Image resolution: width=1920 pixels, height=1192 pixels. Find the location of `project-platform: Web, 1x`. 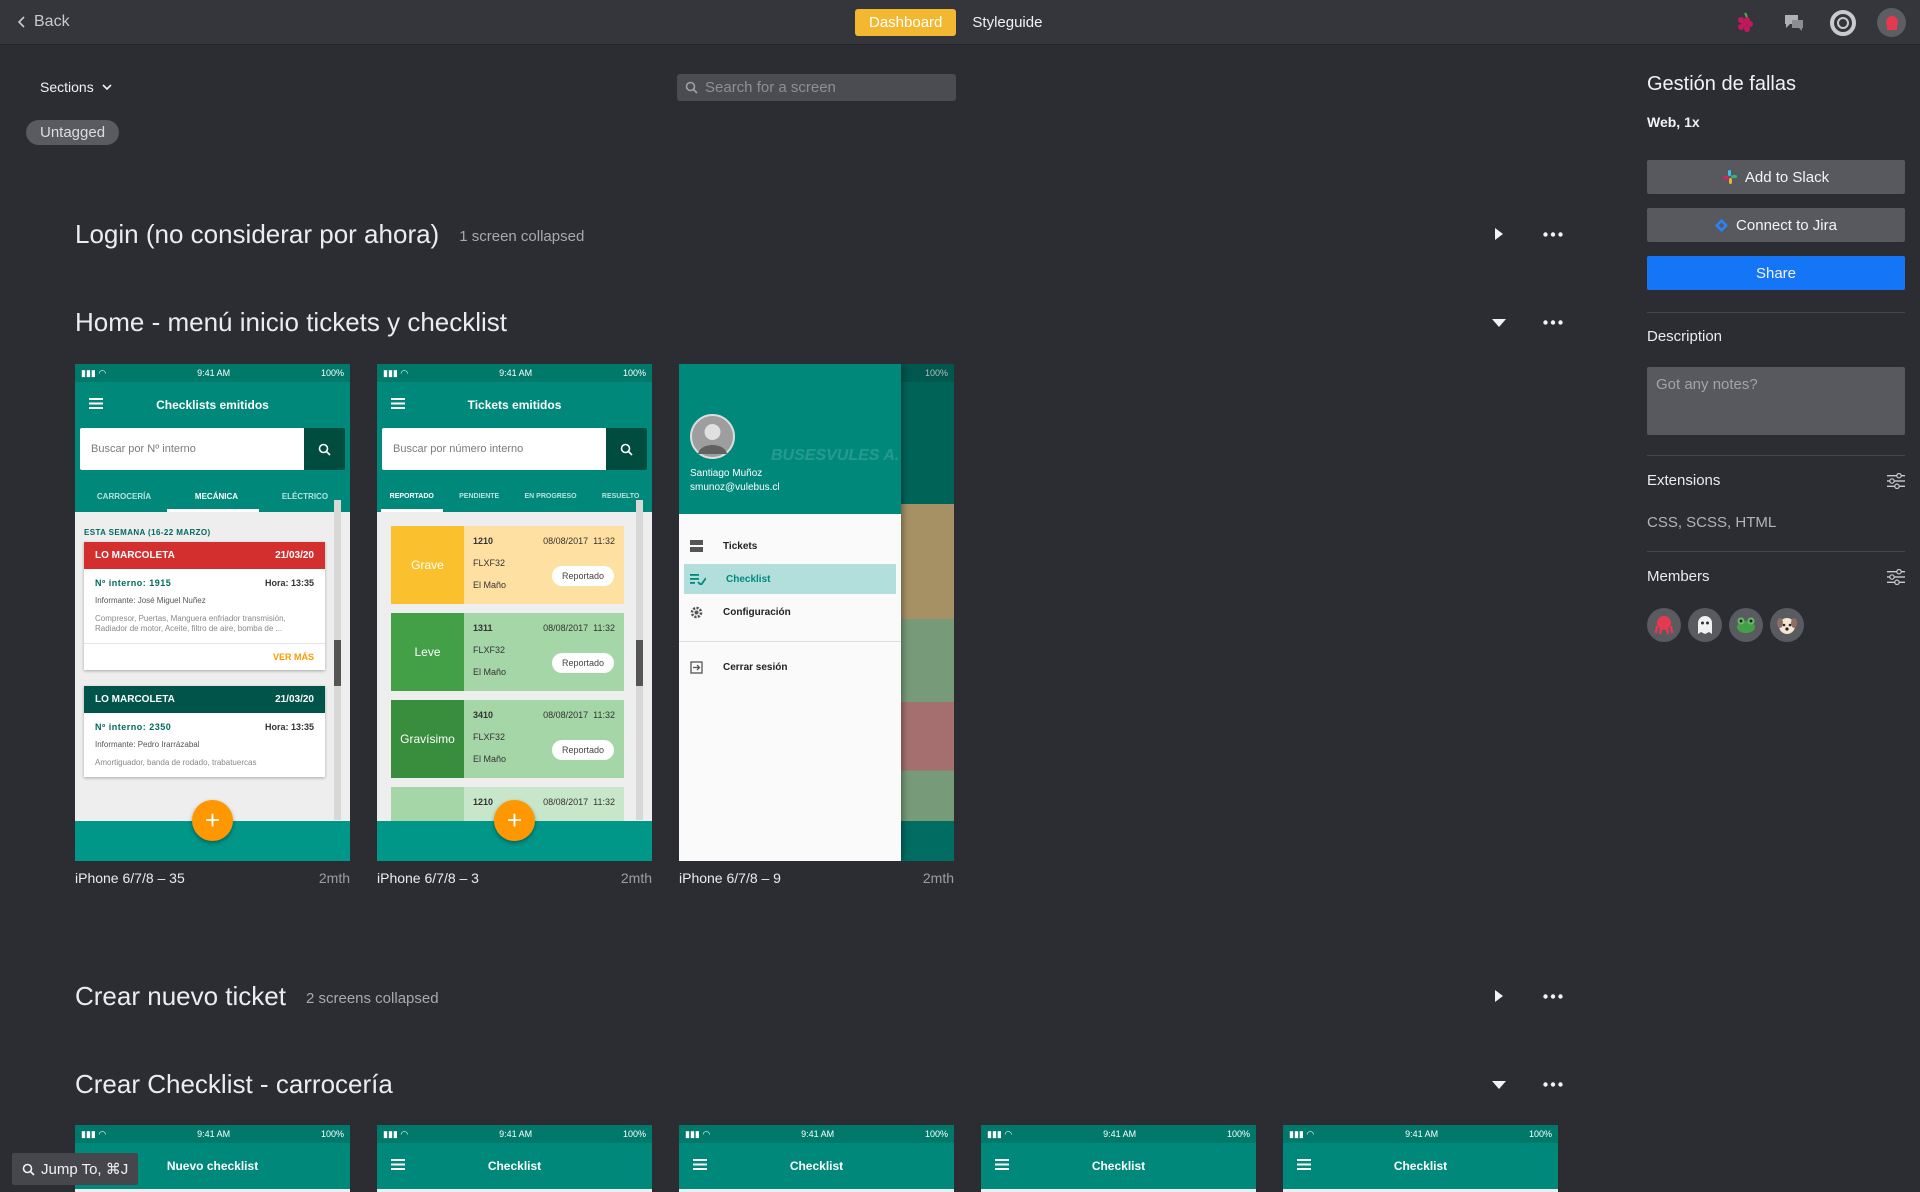

project-platform: Web, 1x is located at coordinates (1673, 122).